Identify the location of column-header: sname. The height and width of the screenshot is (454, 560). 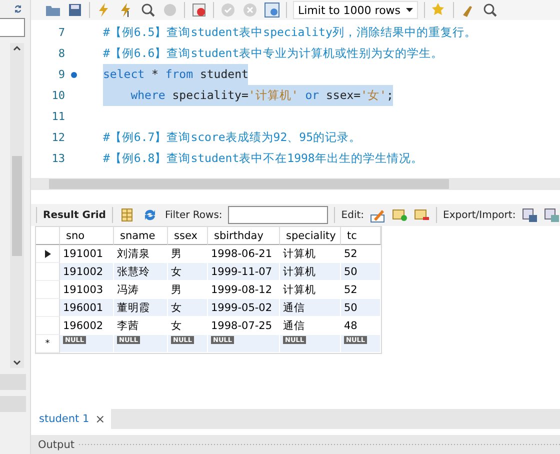
(141, 236).